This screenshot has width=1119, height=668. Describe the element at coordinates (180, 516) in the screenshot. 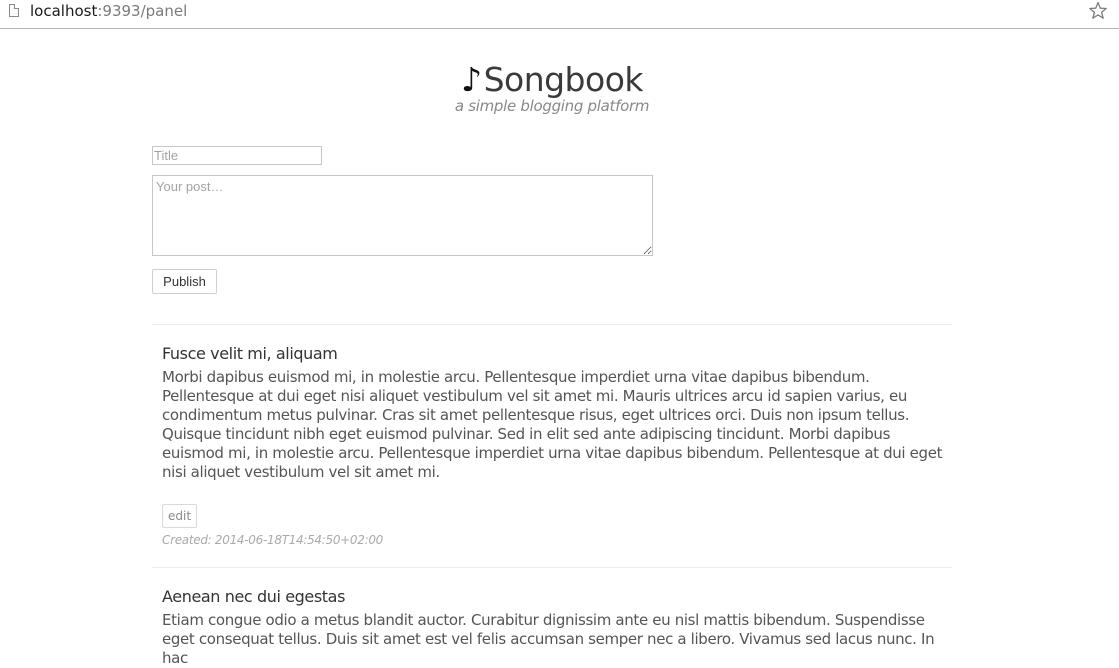

I see `edit-button: edit` at that location.